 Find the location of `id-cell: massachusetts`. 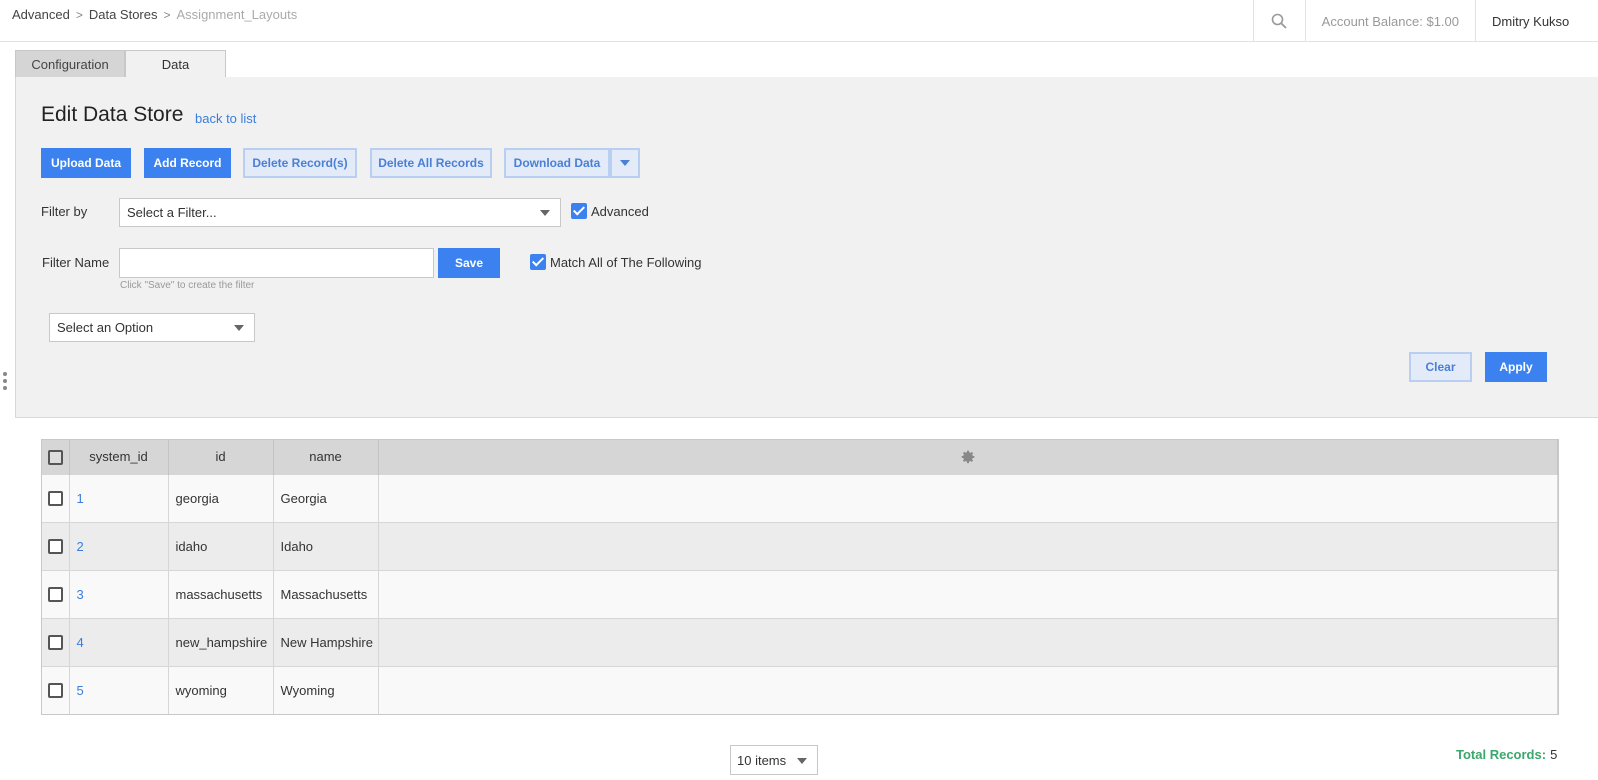

id-cell: massachusetts is located at coordinates (221, 593).